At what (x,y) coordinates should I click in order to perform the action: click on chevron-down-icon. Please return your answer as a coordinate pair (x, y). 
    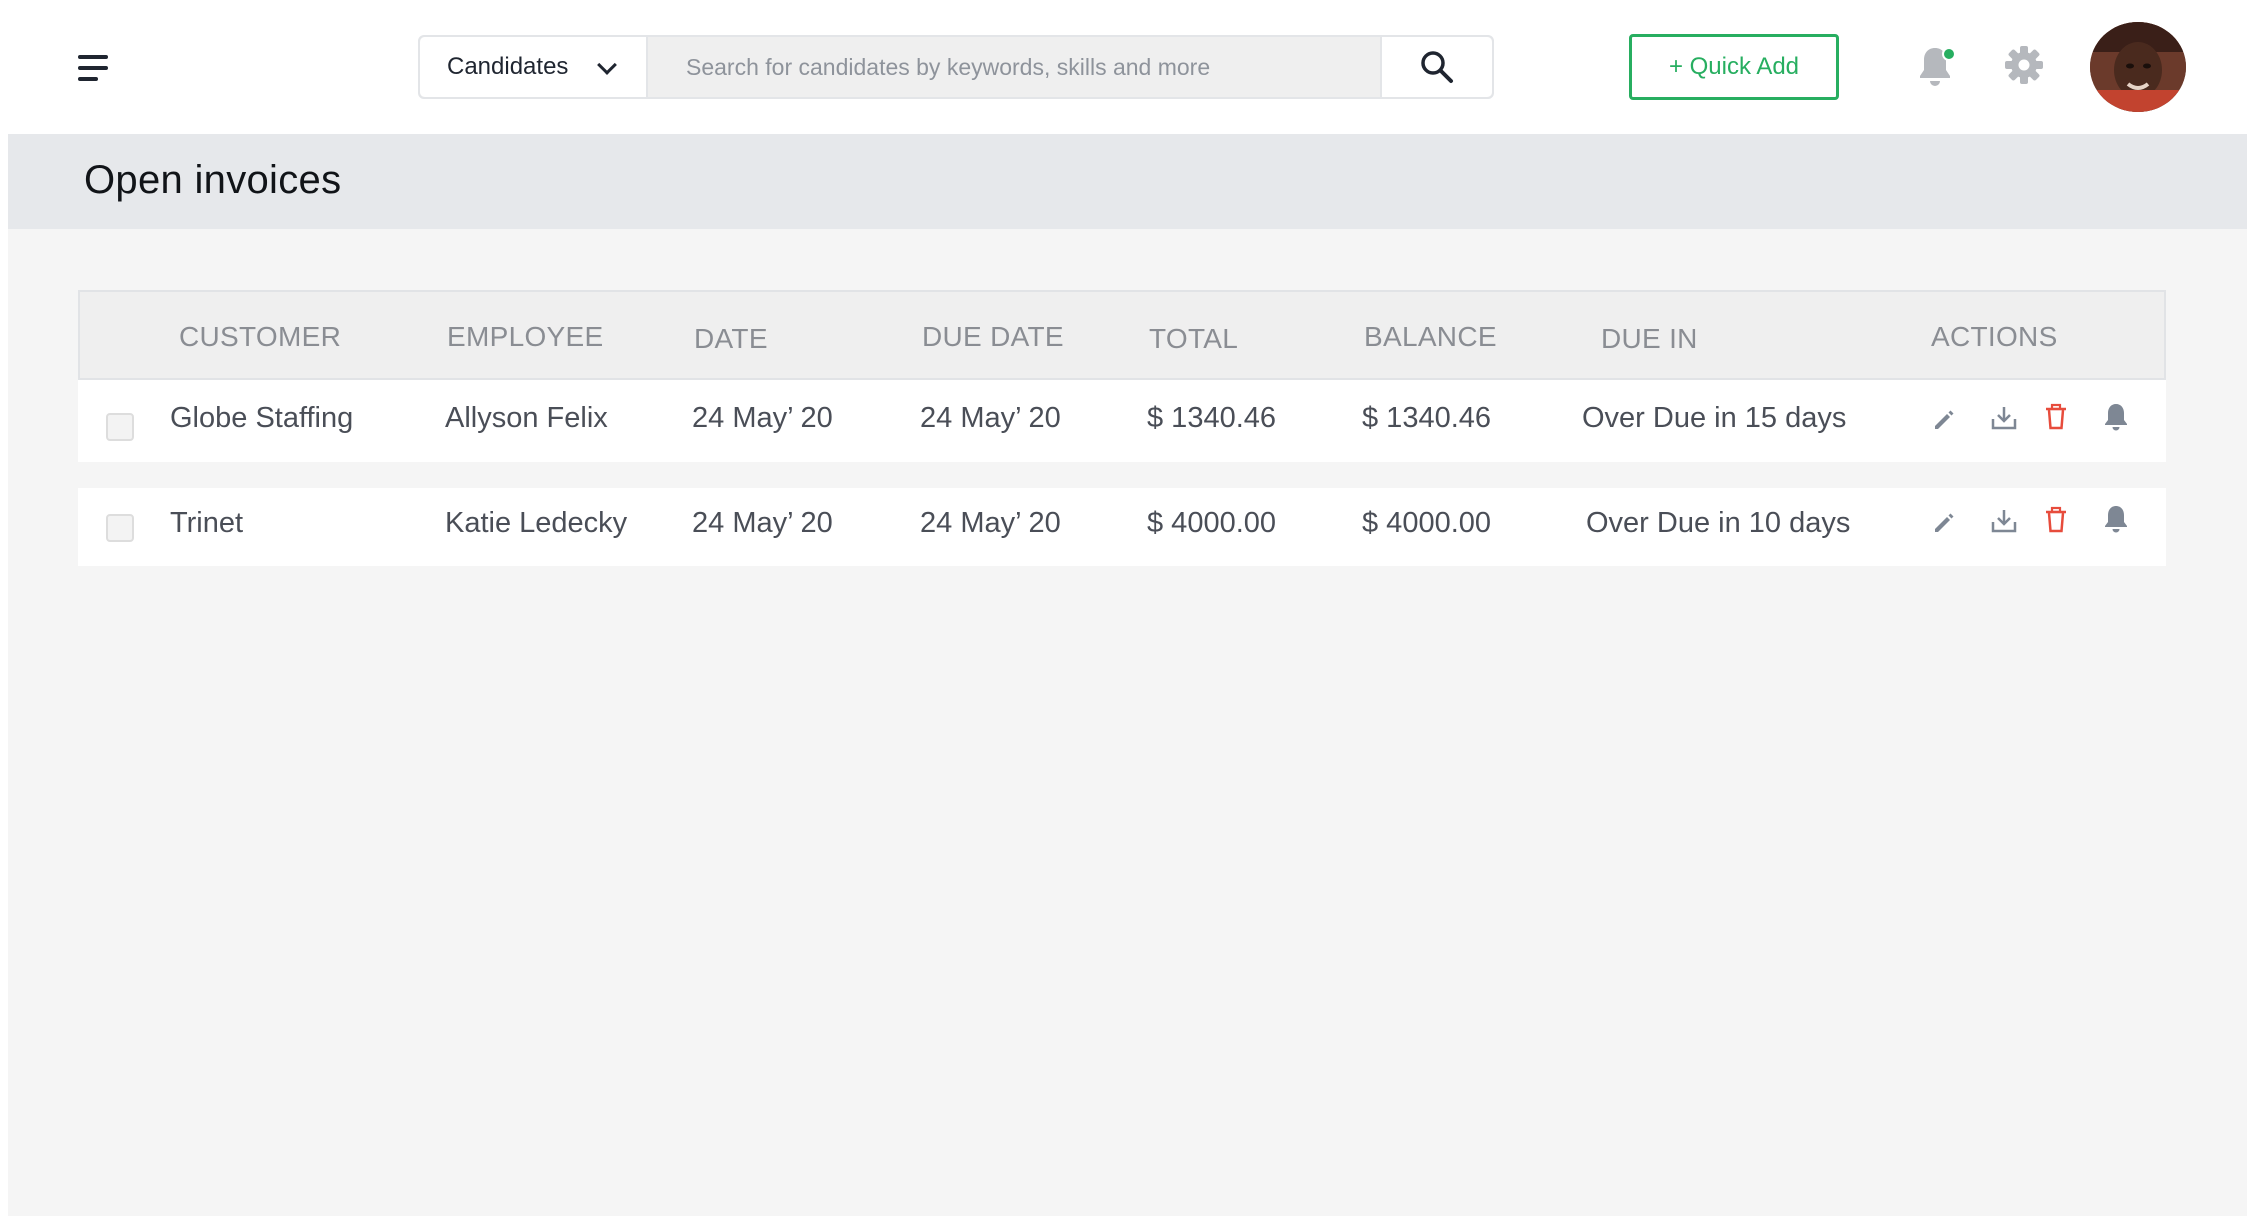
    Looking at the image, I should click on (607, 65).